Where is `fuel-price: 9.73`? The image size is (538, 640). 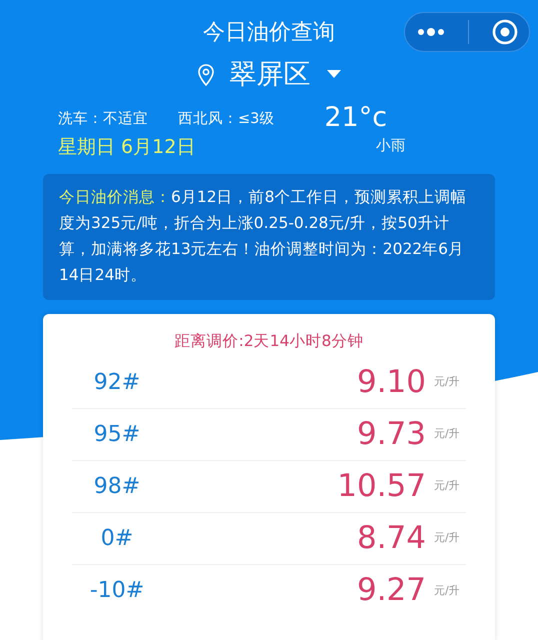
fuel-price: 9.73 is located at coordinates (391, 434).